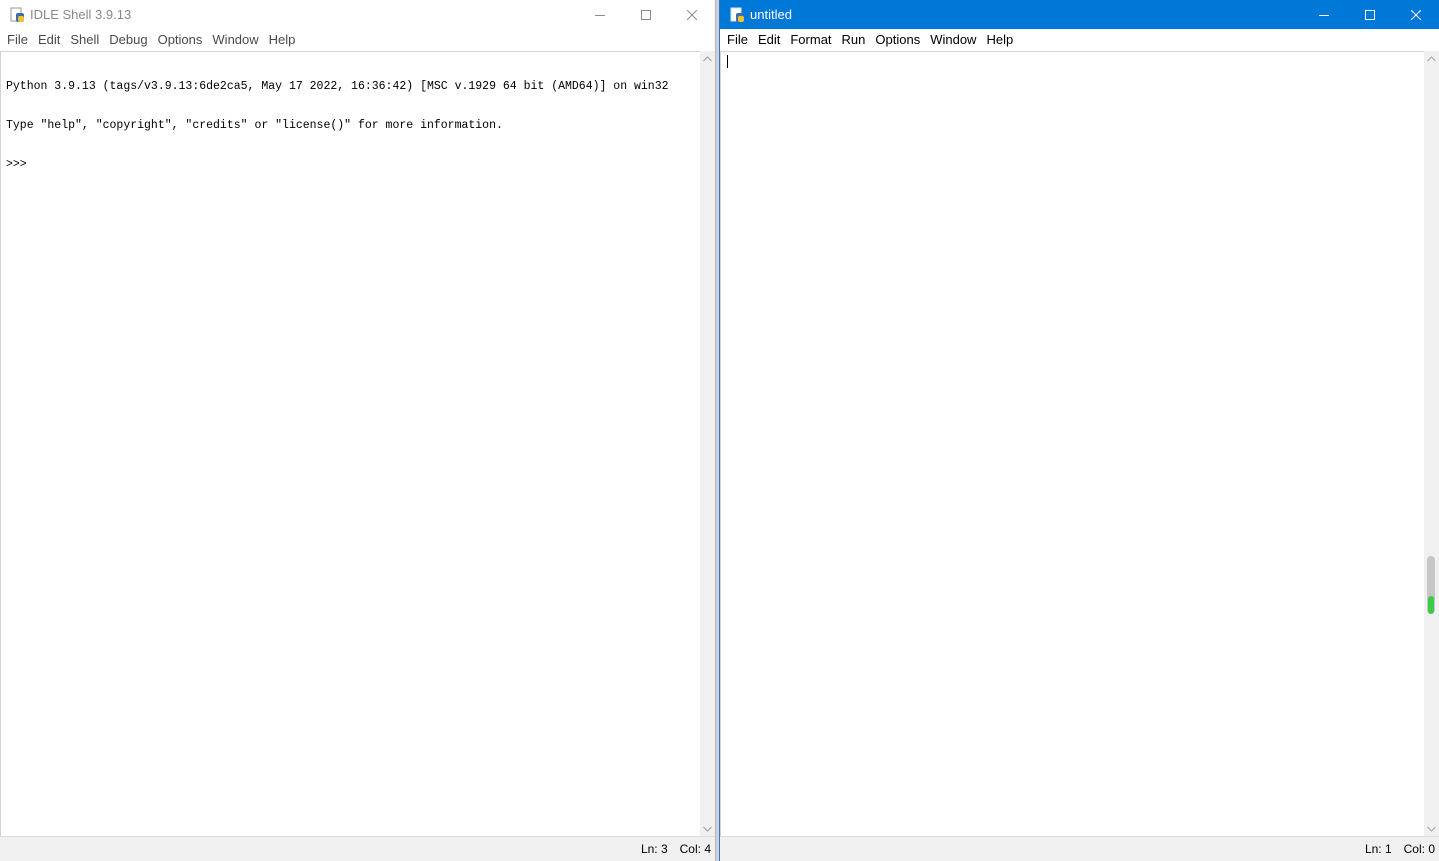 Image resolution: width=1439 pixels, height=861 pixels. I want to click on shell-caption-buttons, so click(646, 14).